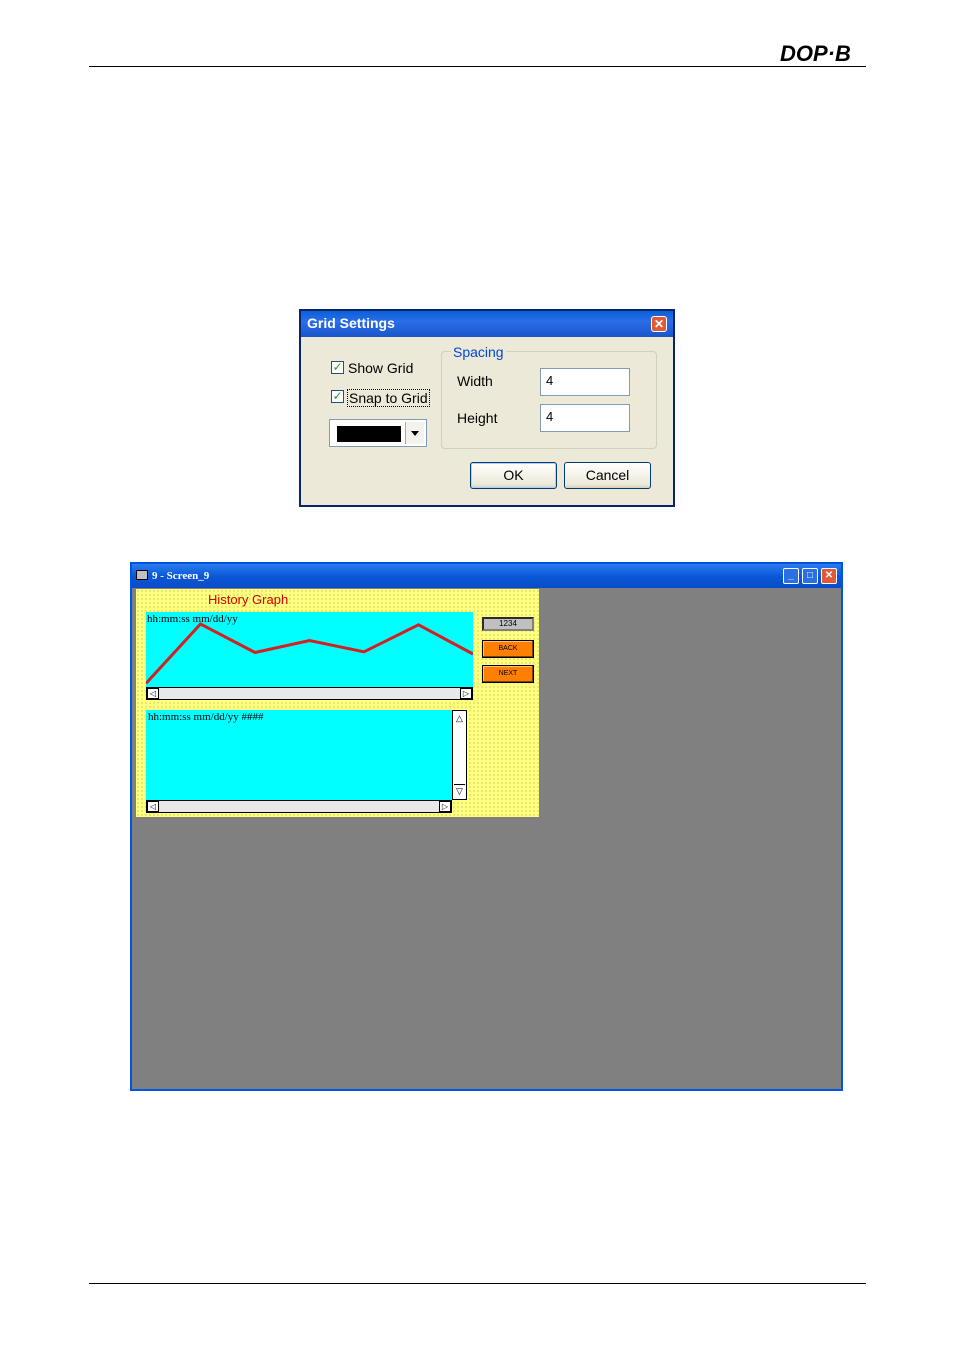 The image size is (954, 1350). Describe the element at coordinates (508, 649) in the screenshot. I see `back-button: BACK` at that location.